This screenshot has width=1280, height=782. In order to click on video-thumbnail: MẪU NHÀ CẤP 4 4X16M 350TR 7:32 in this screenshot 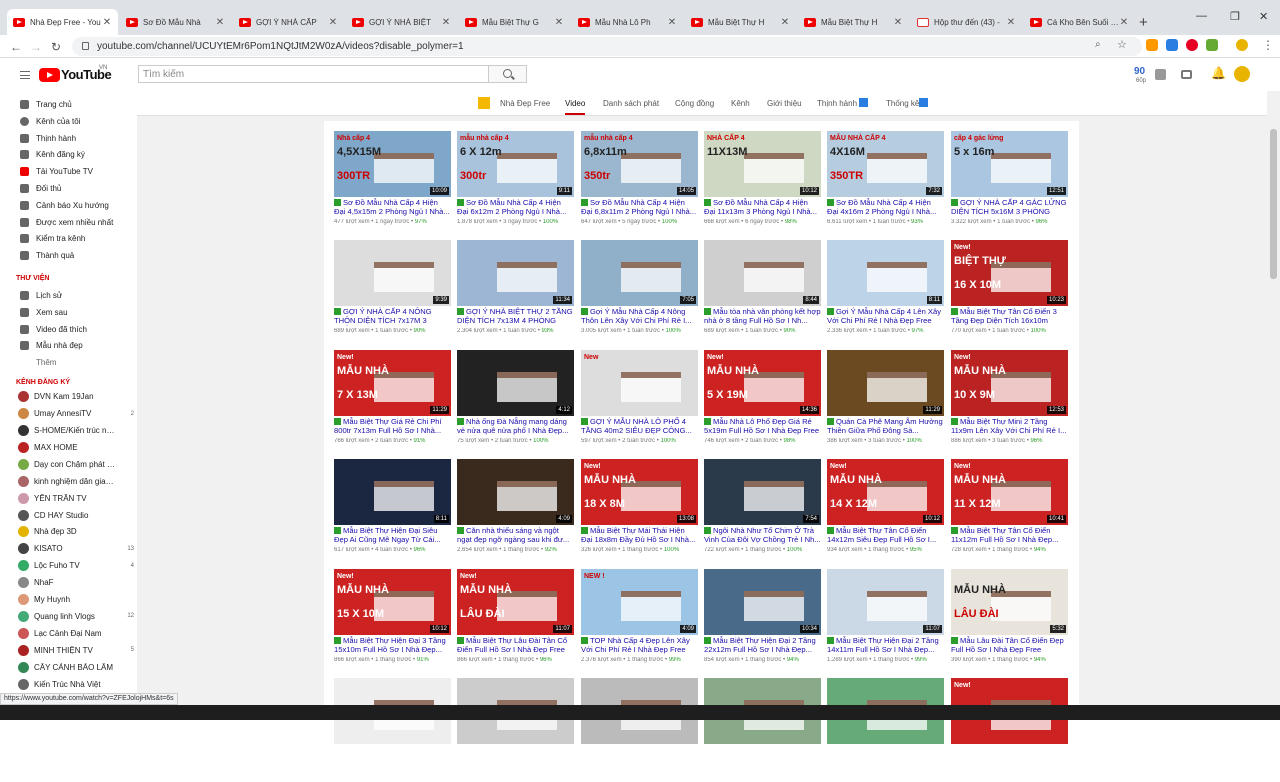, I will do `click(885, 164)`.